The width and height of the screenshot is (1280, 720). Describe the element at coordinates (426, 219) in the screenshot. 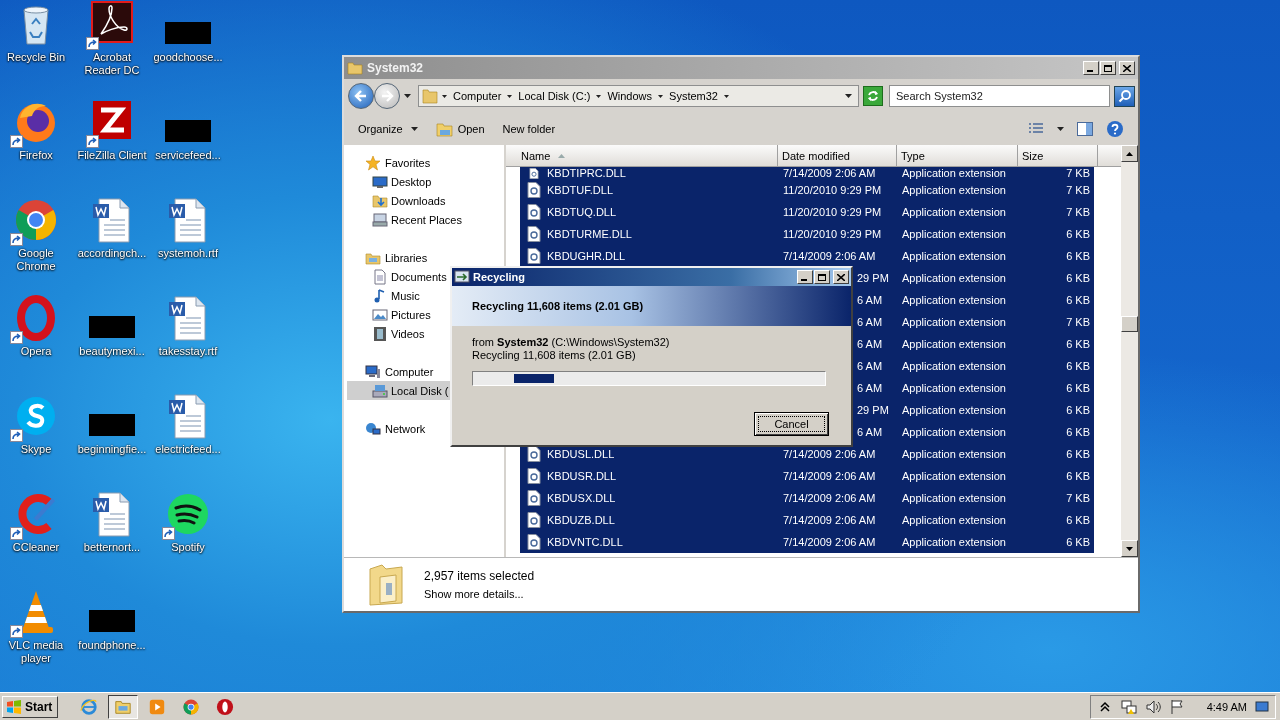

I see `nav-item-label: Recent Places` at that location.